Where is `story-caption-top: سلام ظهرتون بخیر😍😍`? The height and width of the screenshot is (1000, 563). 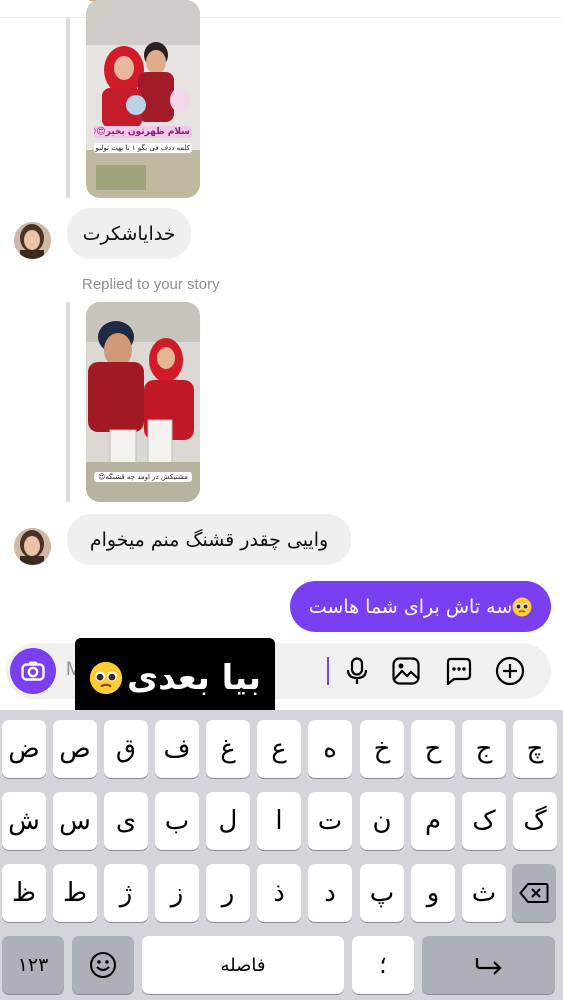 story-caption-top: سلام ظهرتون بخیر😍😍 is located at coordinates (143, 132).